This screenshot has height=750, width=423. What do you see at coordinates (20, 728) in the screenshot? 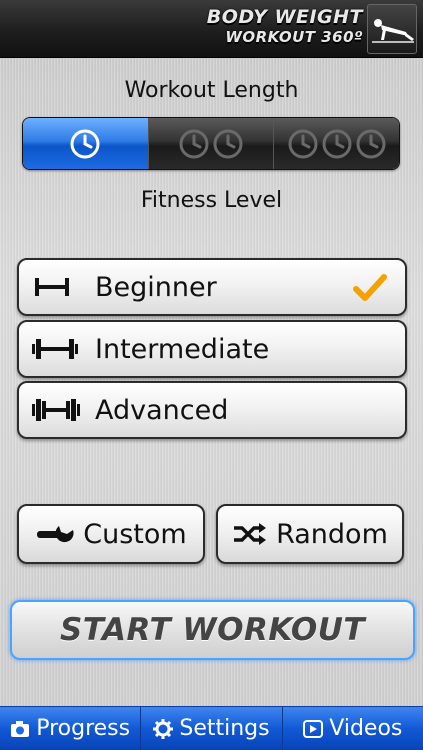
I see `camera-icon` at bounding box center [20, 728].